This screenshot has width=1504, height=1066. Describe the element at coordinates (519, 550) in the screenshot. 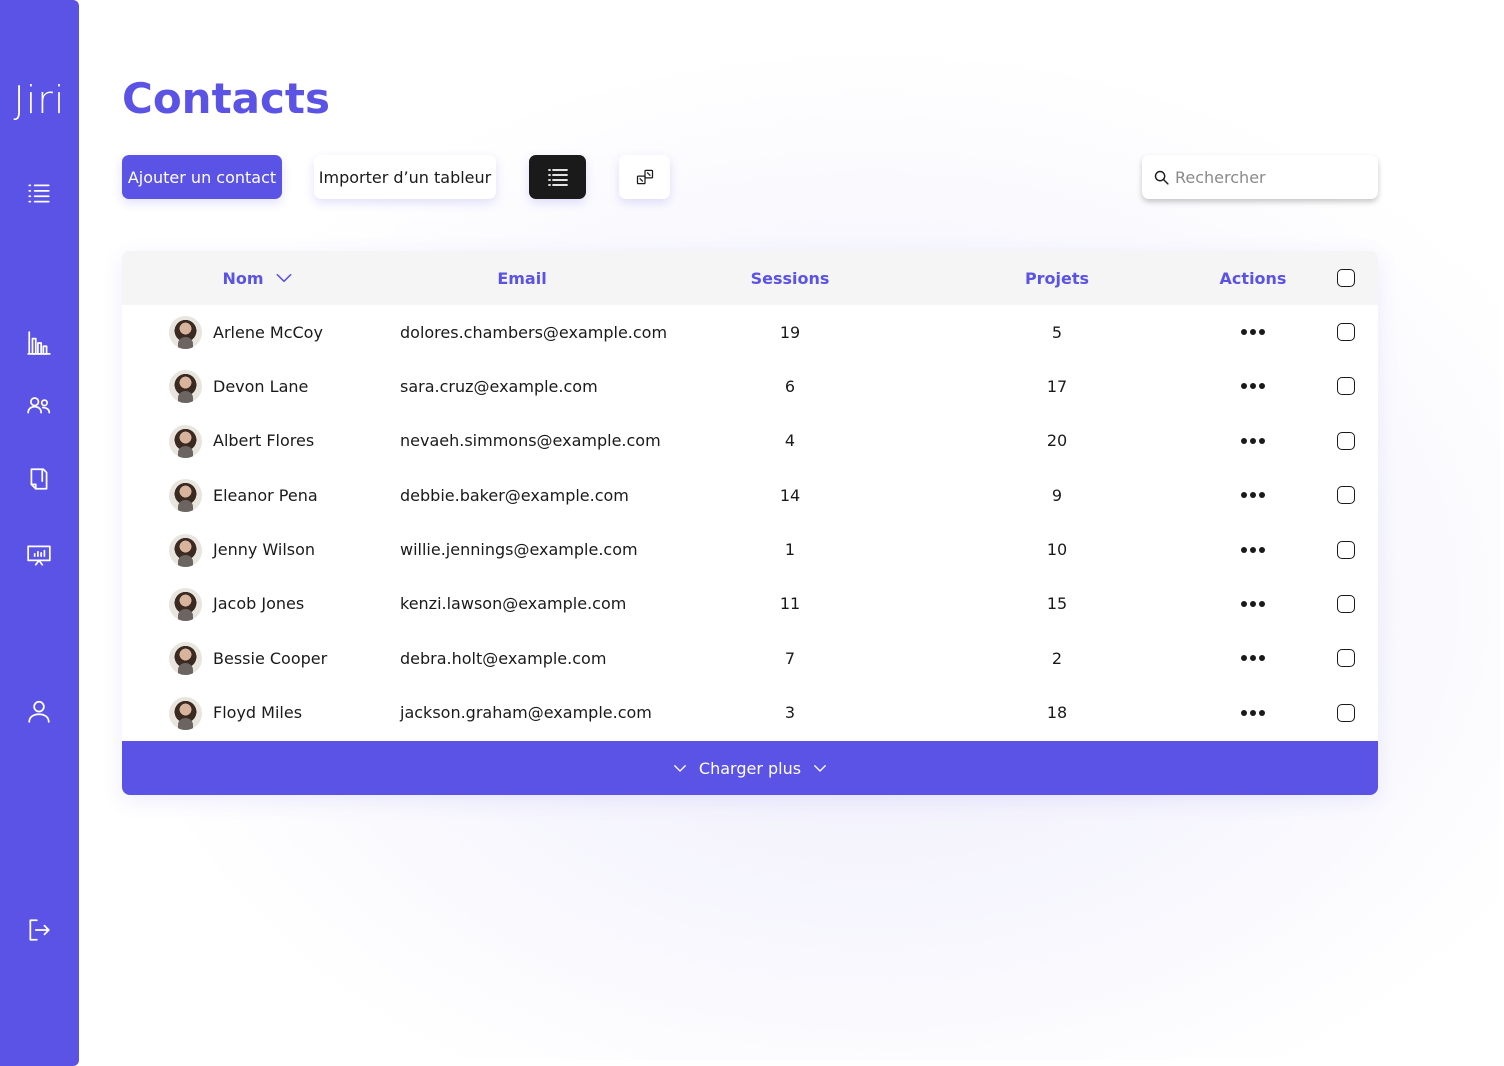

I see `contact-email: willie.jennings@example.com` at that location.